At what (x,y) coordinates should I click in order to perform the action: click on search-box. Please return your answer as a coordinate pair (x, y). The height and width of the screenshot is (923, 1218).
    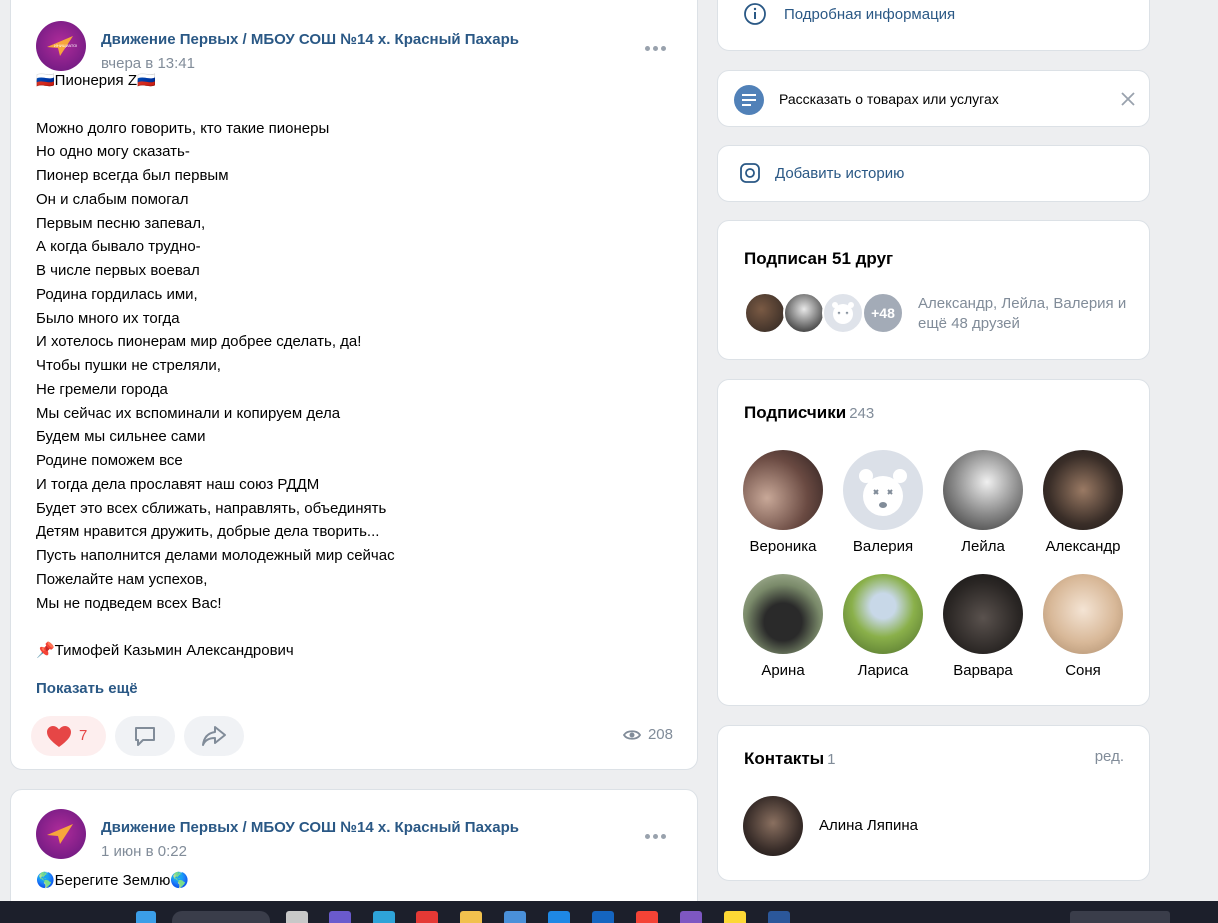
    Looking at the image, I should click on (221, 917).